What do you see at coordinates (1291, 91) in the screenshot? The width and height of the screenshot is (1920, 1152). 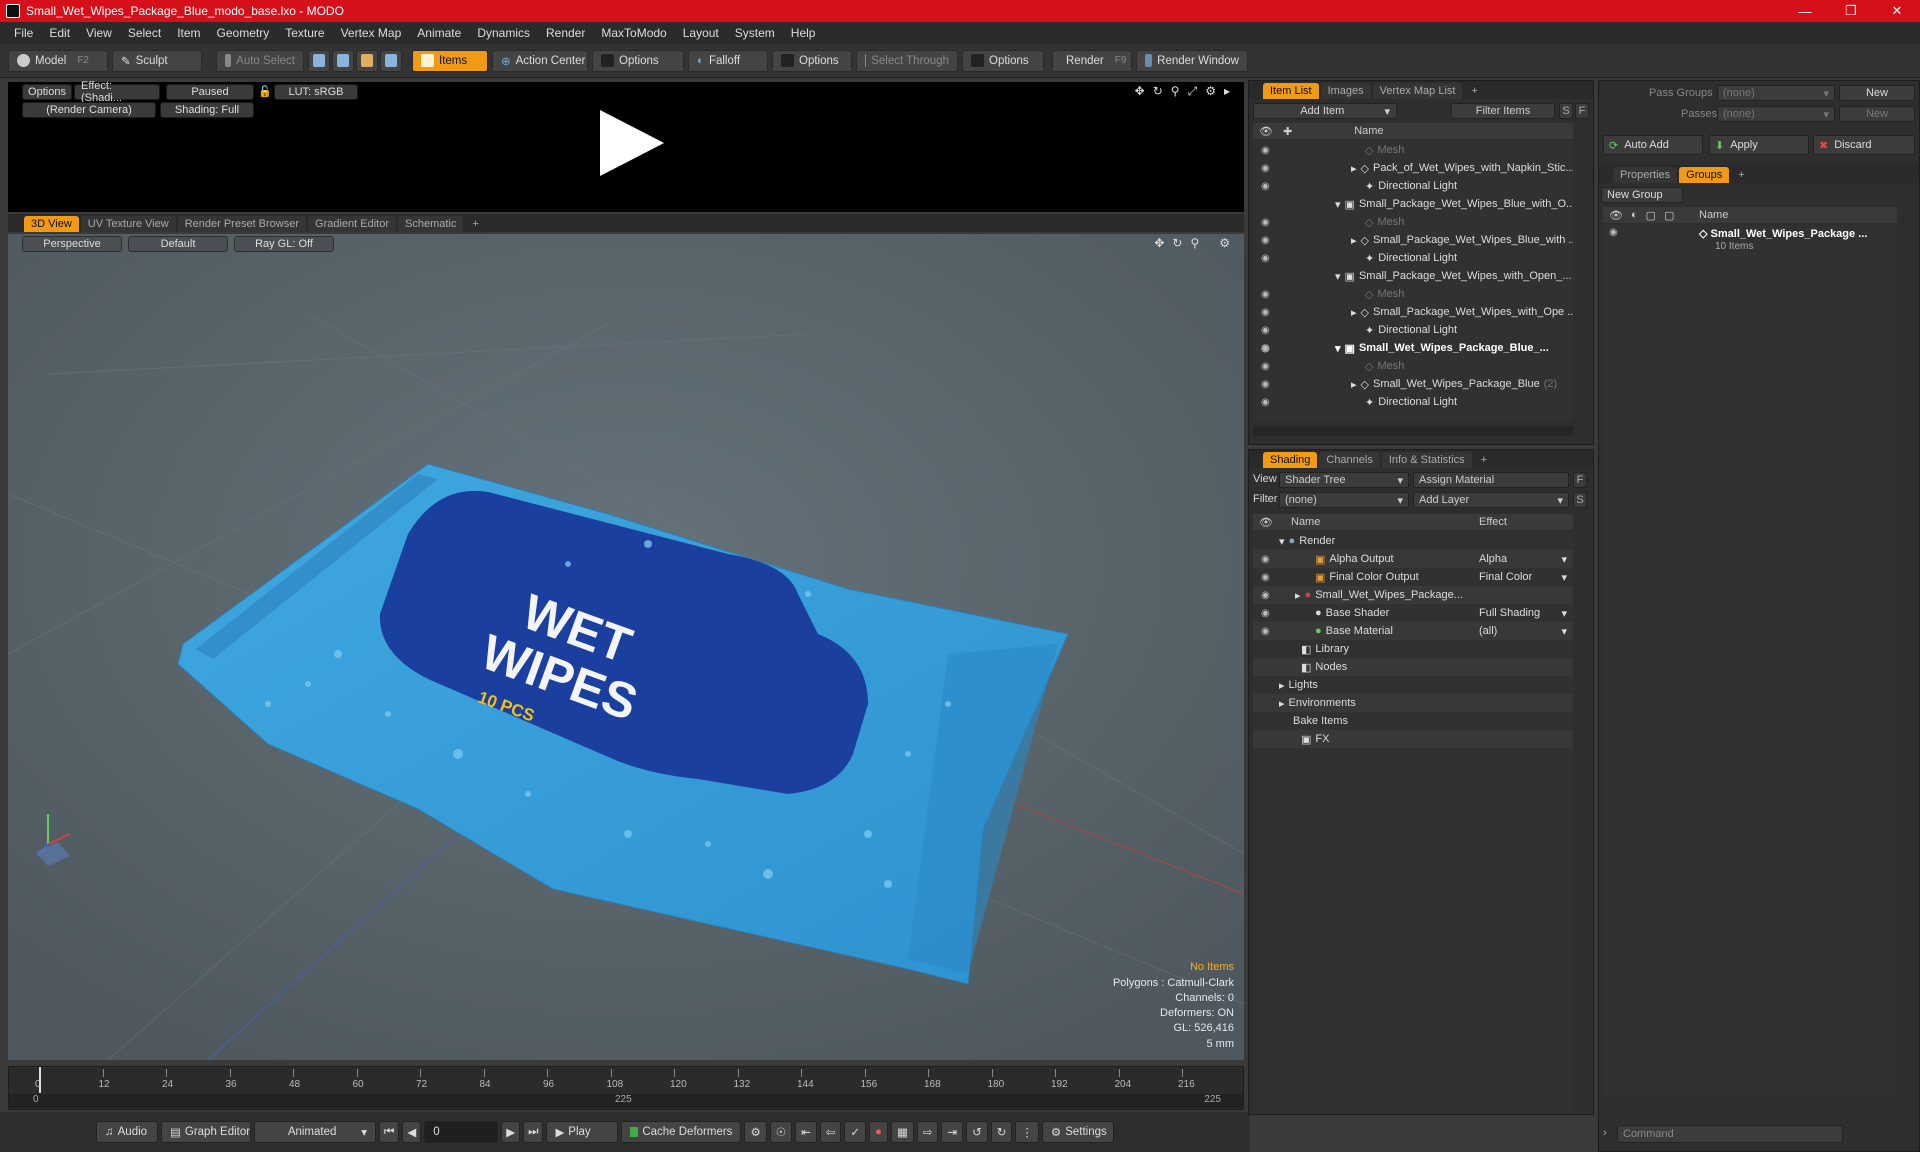 I see `tab-item-list: Item List` at bounding box center [1291, 91].